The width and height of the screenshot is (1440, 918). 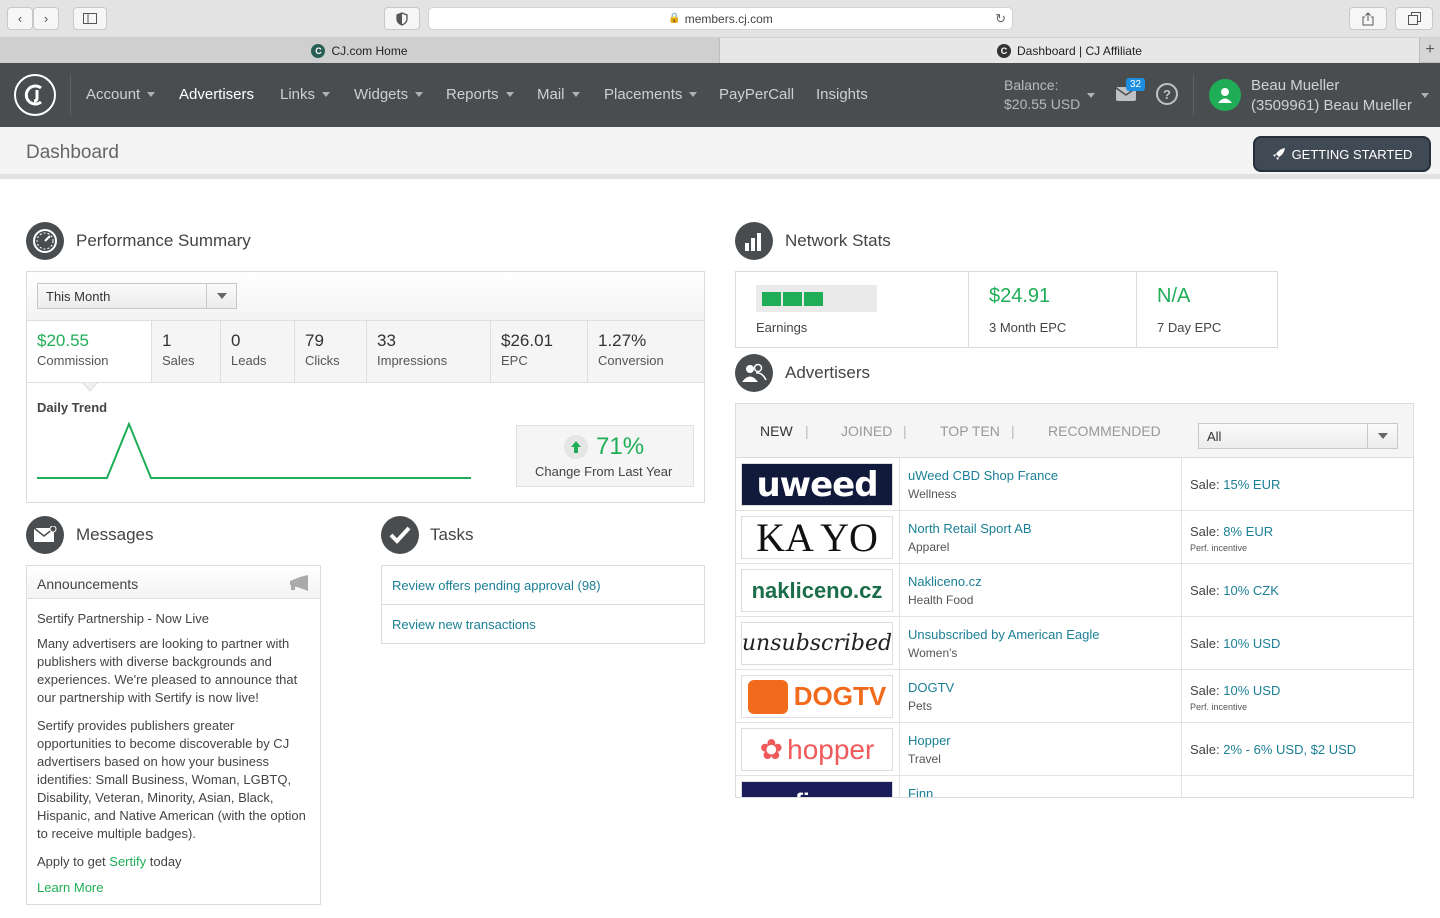 What do you see at coordinates (1290, 749) in the screenshot?
I see `sale-value: 2% - 6% USD, $2 USD` at bounding box center [1290, 749].